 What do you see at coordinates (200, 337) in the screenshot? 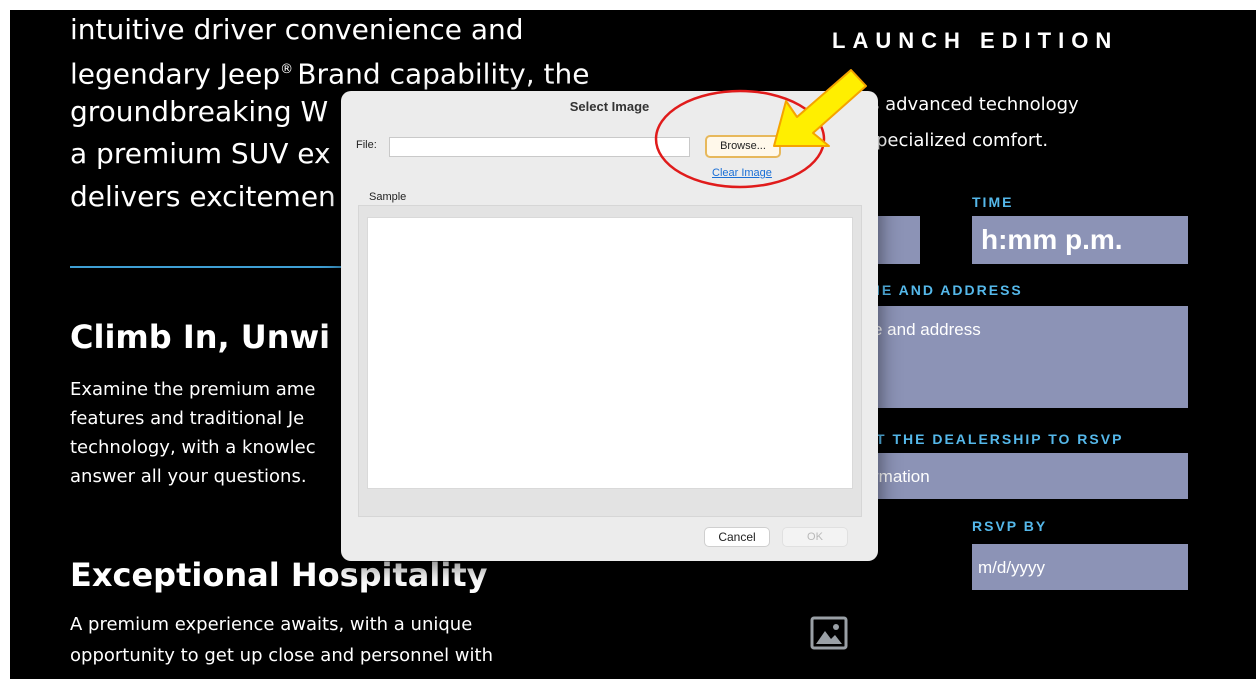
I see `climb-heading: Climb In, Unwi` at bounding box center [200, 337].